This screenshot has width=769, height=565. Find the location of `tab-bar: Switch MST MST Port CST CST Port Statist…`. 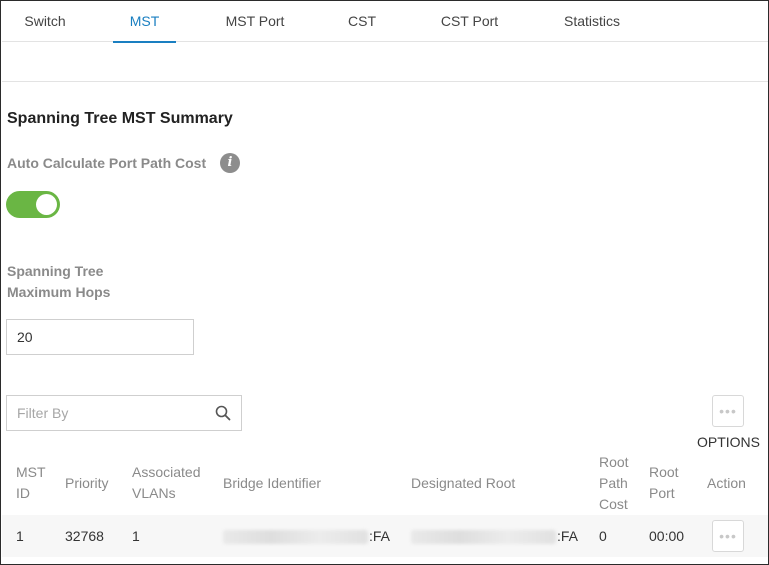

tab-bar: Switch MST MST Port CST CST Port Statist… is located at coordinates (385, 22).